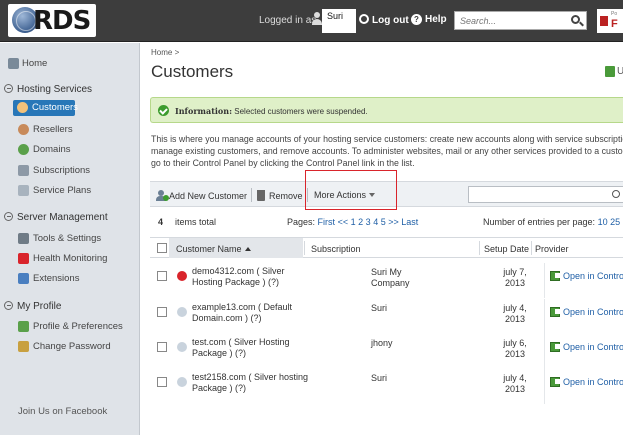 The height and width of the screenshot is (435, 623). What do you see at coordinates (393, 222) in the screenshot?
I see `next-page-link: >>` at bounding box center [393, 222].